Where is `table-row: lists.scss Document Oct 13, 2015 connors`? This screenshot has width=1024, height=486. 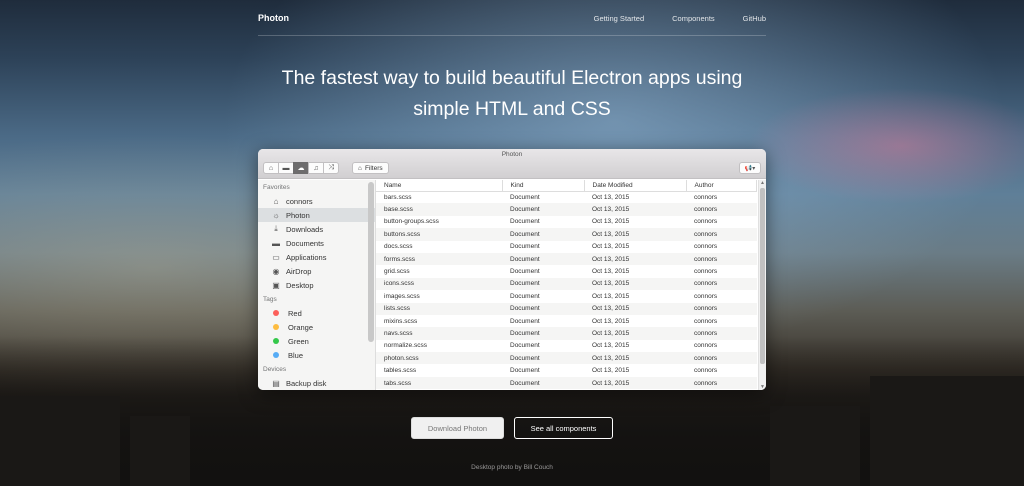 table-row: lists.scss Document Oct 13, 2015 connors is located at coordinates (566, 308).